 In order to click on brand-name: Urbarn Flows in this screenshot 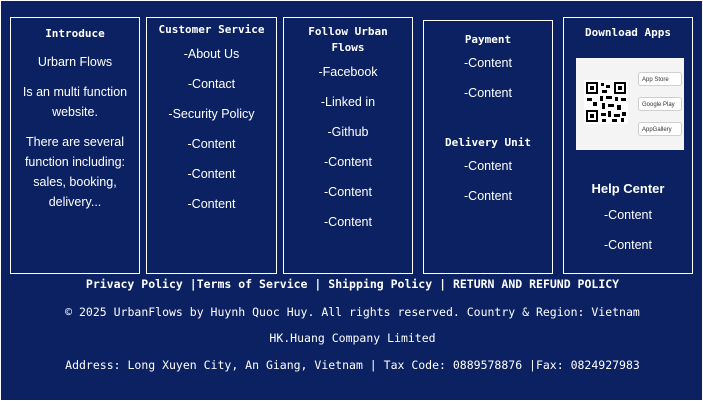, I will do `click(75, 62)`.